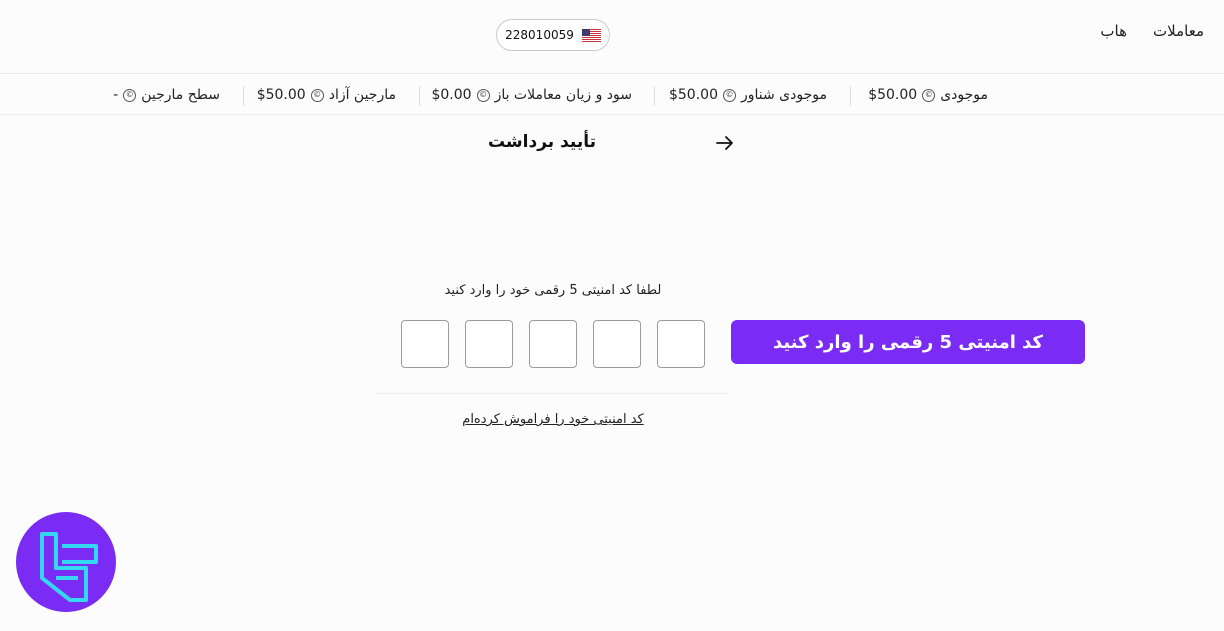  Describe the element at coordinates (783, 95) in the screenshot. I see `stat-label: موجودی شناور` at that location.